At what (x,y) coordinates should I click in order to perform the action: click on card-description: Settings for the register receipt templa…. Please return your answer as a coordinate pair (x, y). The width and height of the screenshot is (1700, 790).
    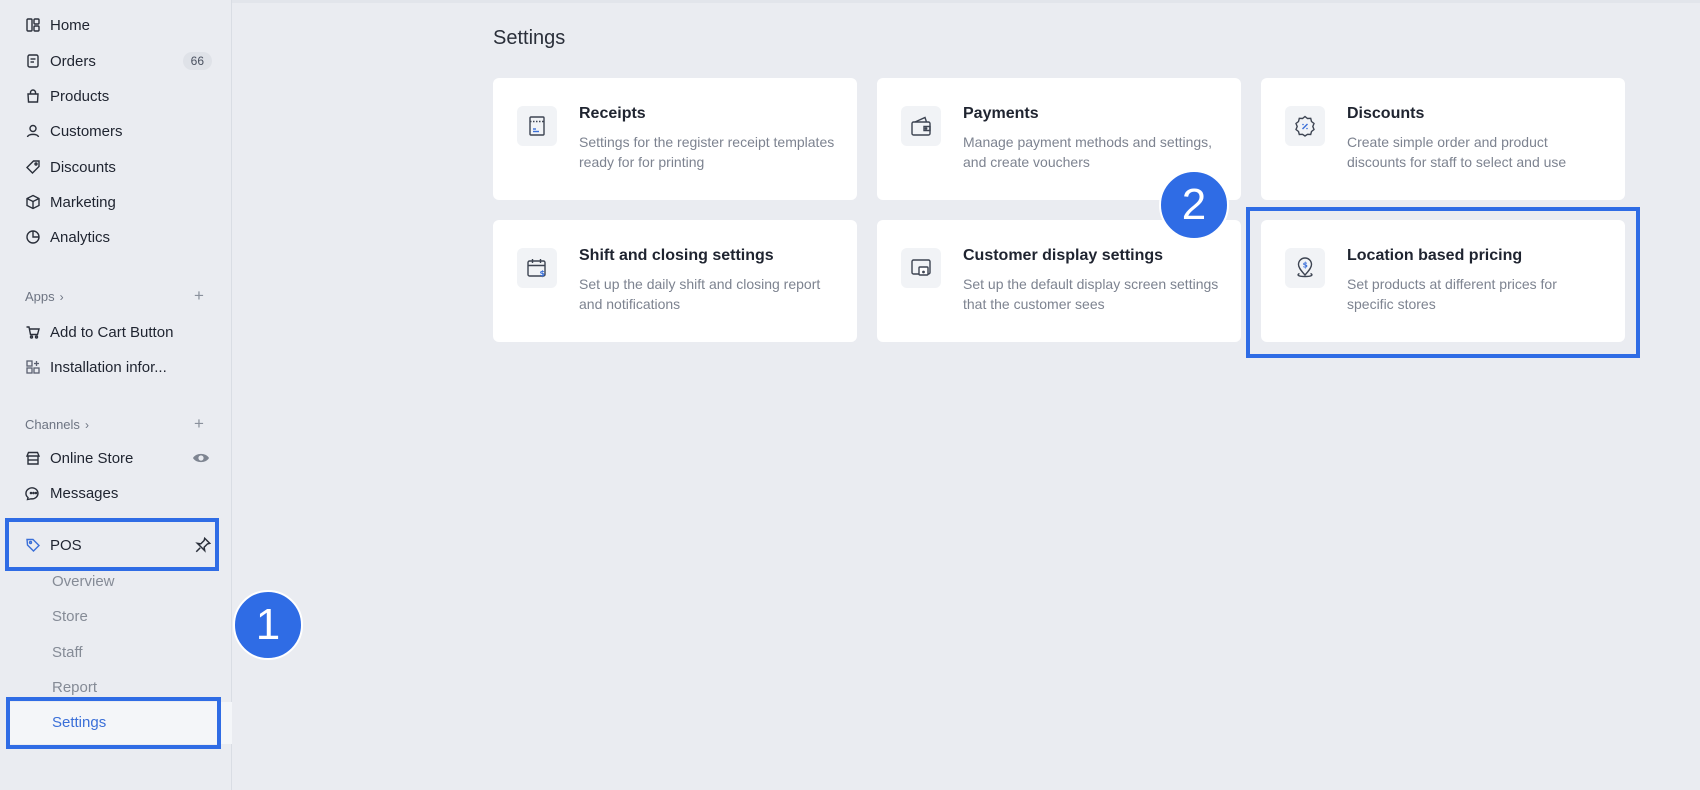
    Looking at the image, I should click on (707, 152).